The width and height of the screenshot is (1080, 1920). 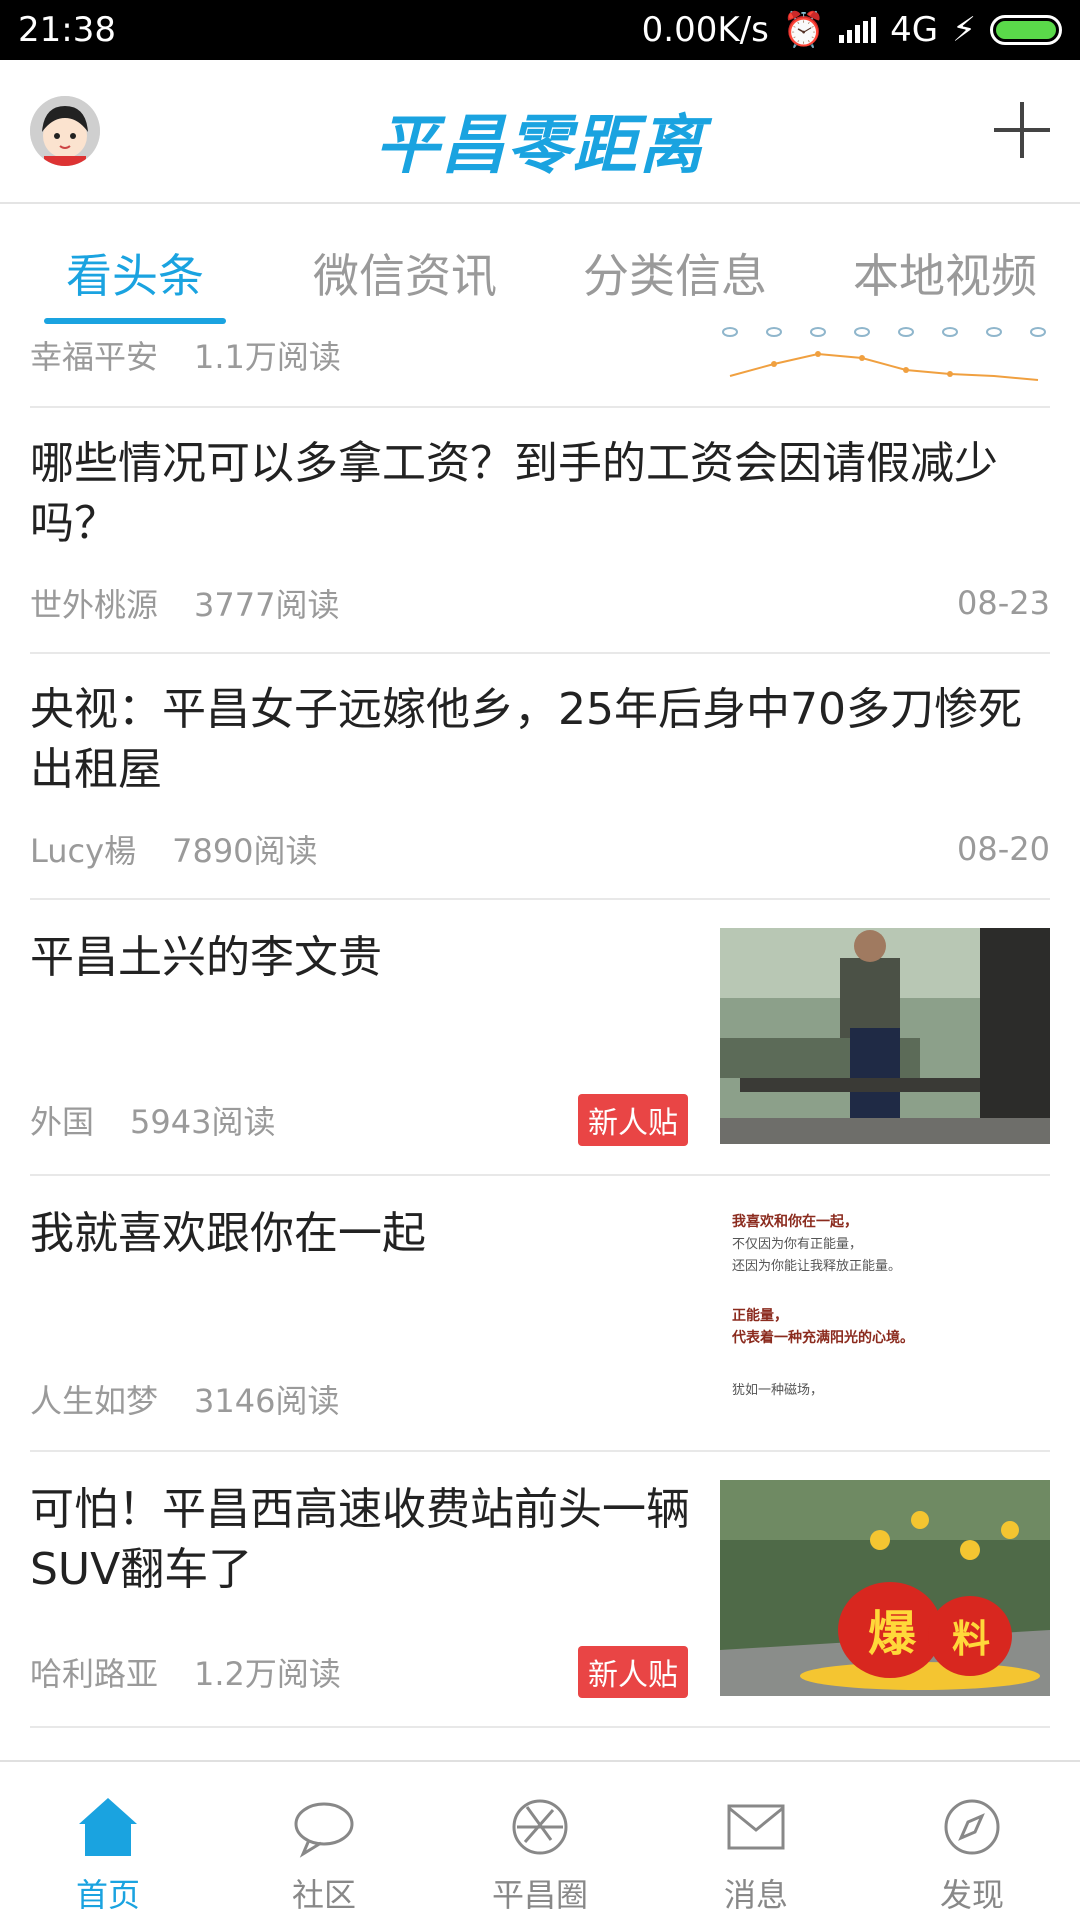 What do you see at coordinates (360, 1539) in the screenshot?
I see `article-title: 可怕！平昌西高速收费站前头一辆SUV翻车了` at bounding box center [360, 1539].